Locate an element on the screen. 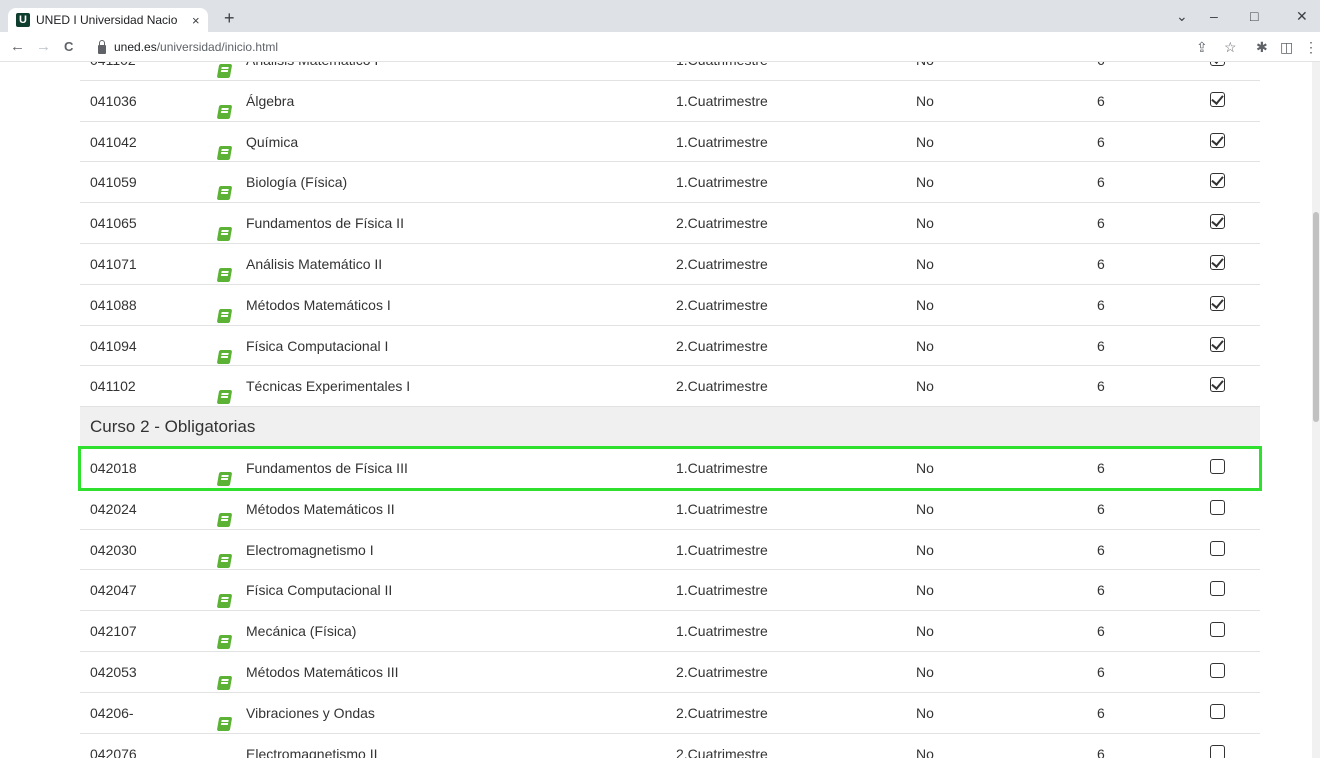 This screenshot has width=1320, height=758. subject-name: Física Computacional II is located at coordinates (319, 590).